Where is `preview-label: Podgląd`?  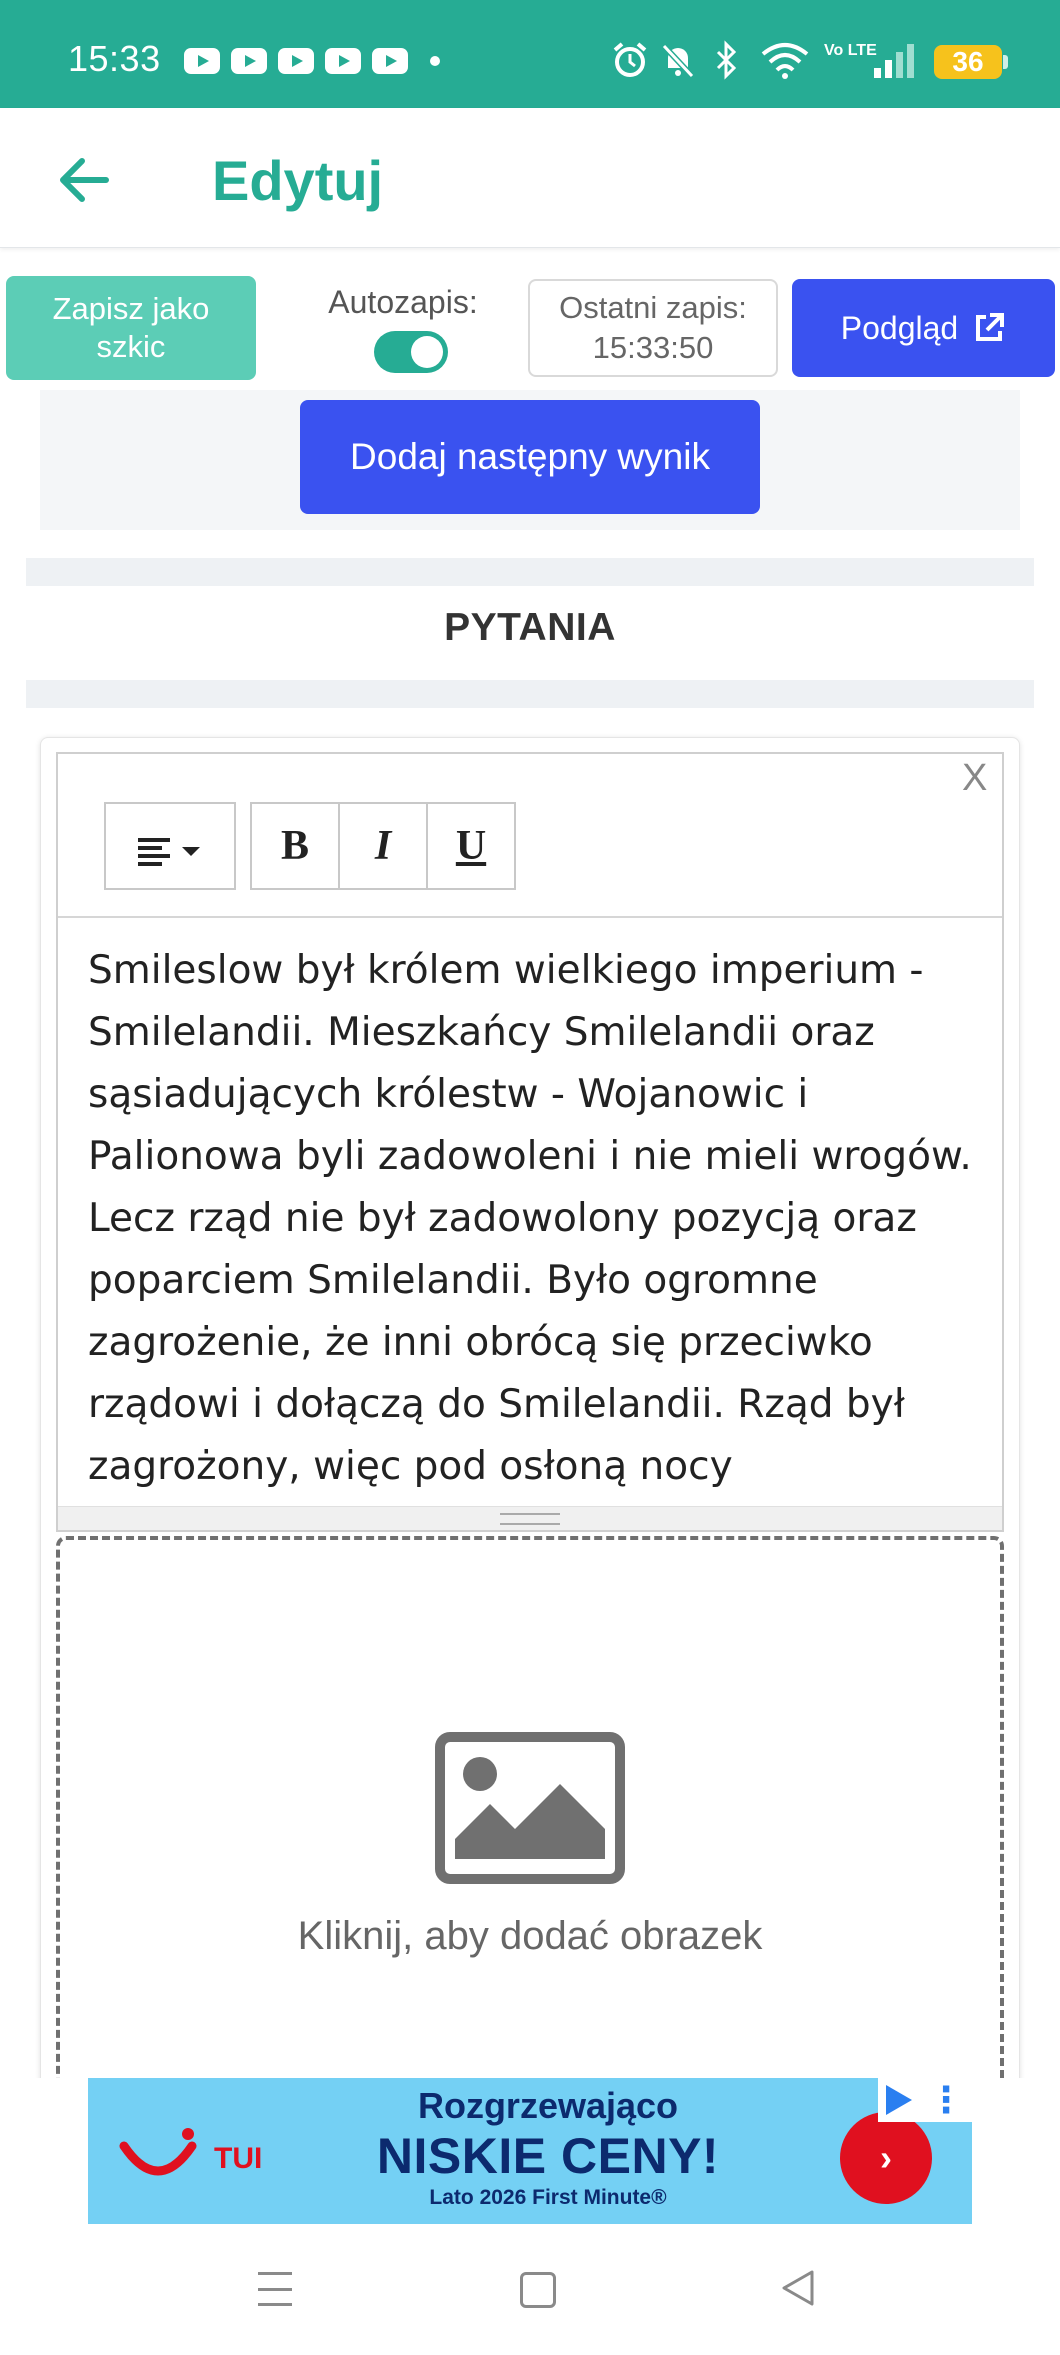
preview-label: Podgląd is located at coordinates (899, 327).